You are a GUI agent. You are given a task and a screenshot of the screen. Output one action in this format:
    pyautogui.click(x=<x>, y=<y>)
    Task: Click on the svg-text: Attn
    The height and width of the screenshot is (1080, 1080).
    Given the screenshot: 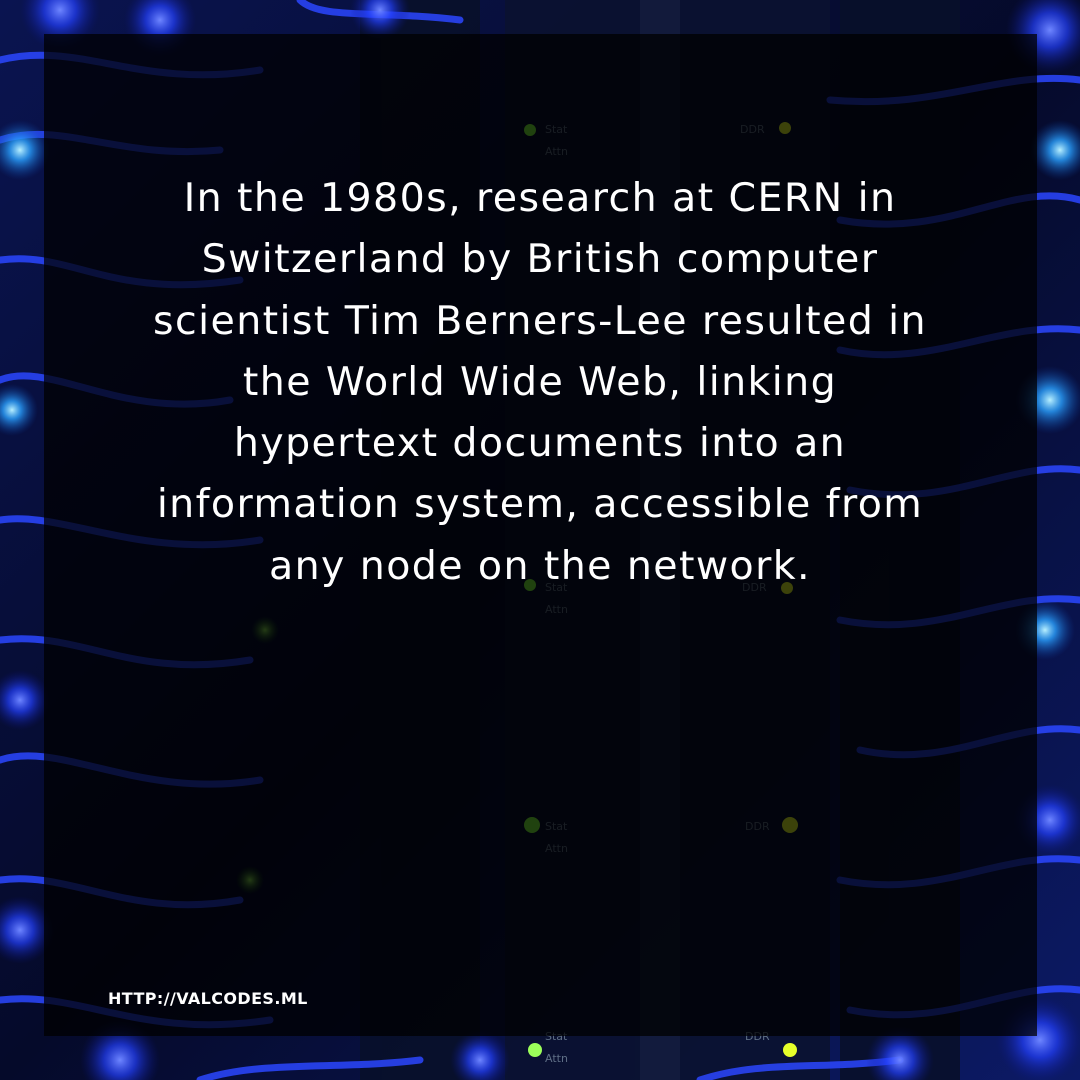 What is the action you would take?
    pyautogui.click(x=556, y=1058)
    